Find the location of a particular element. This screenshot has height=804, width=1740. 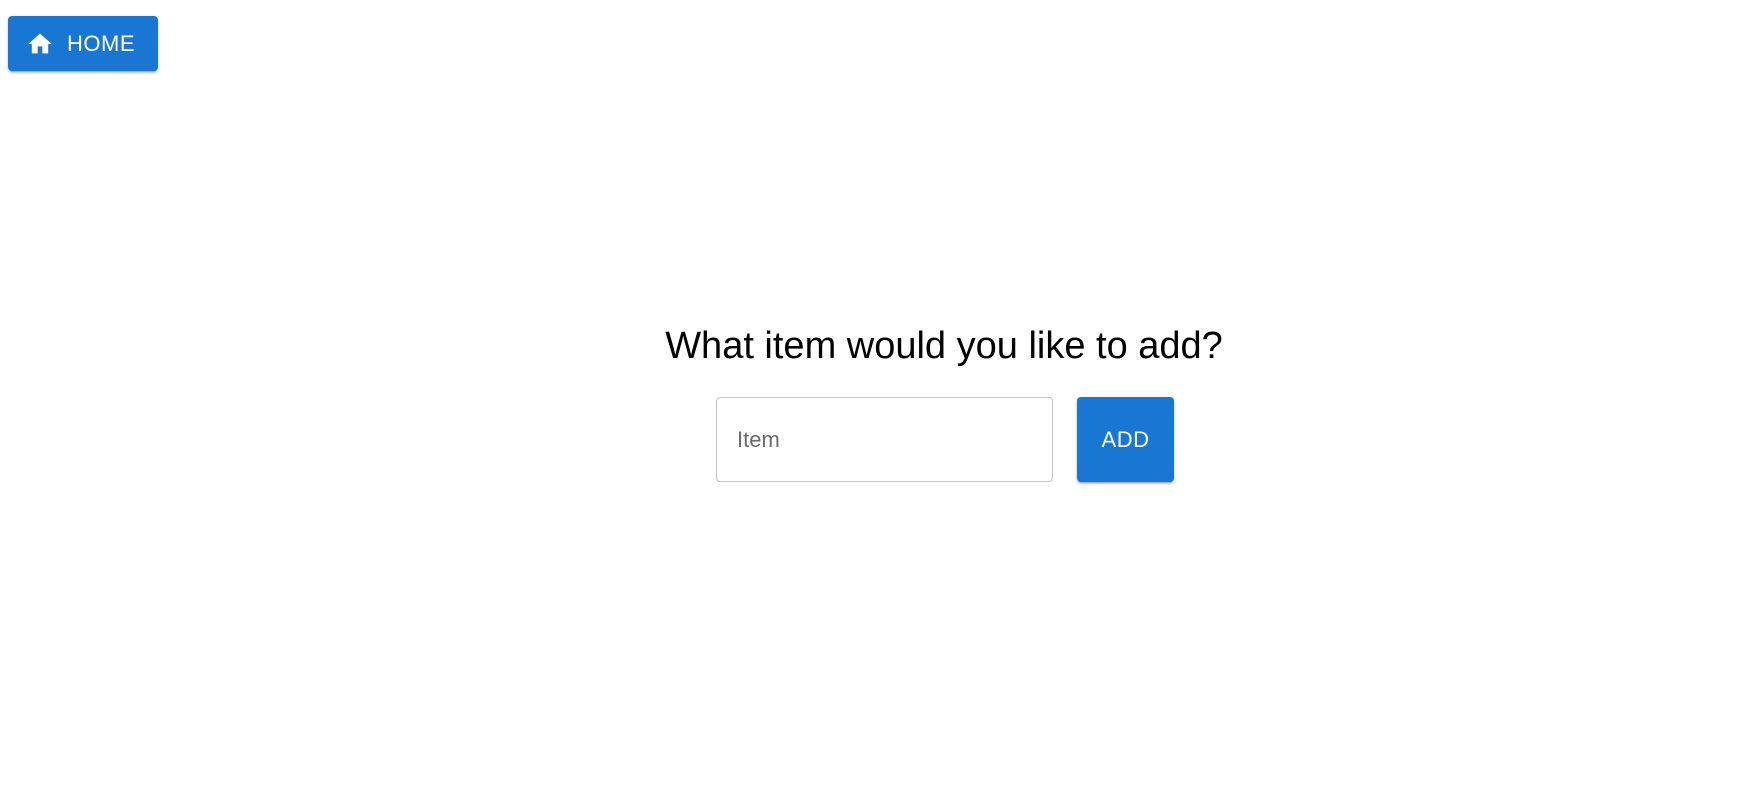

item-input is located at coordinates (884, 439).